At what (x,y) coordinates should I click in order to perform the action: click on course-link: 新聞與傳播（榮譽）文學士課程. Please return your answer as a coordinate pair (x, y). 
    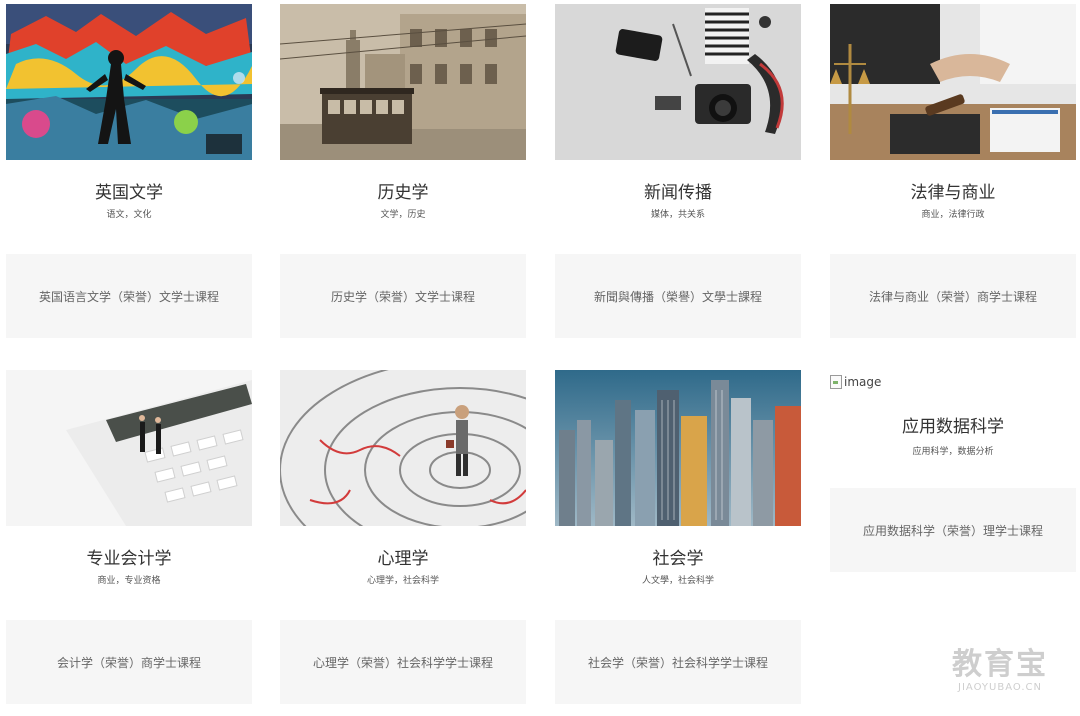
    Looking at the image, I should click on (678, 296).